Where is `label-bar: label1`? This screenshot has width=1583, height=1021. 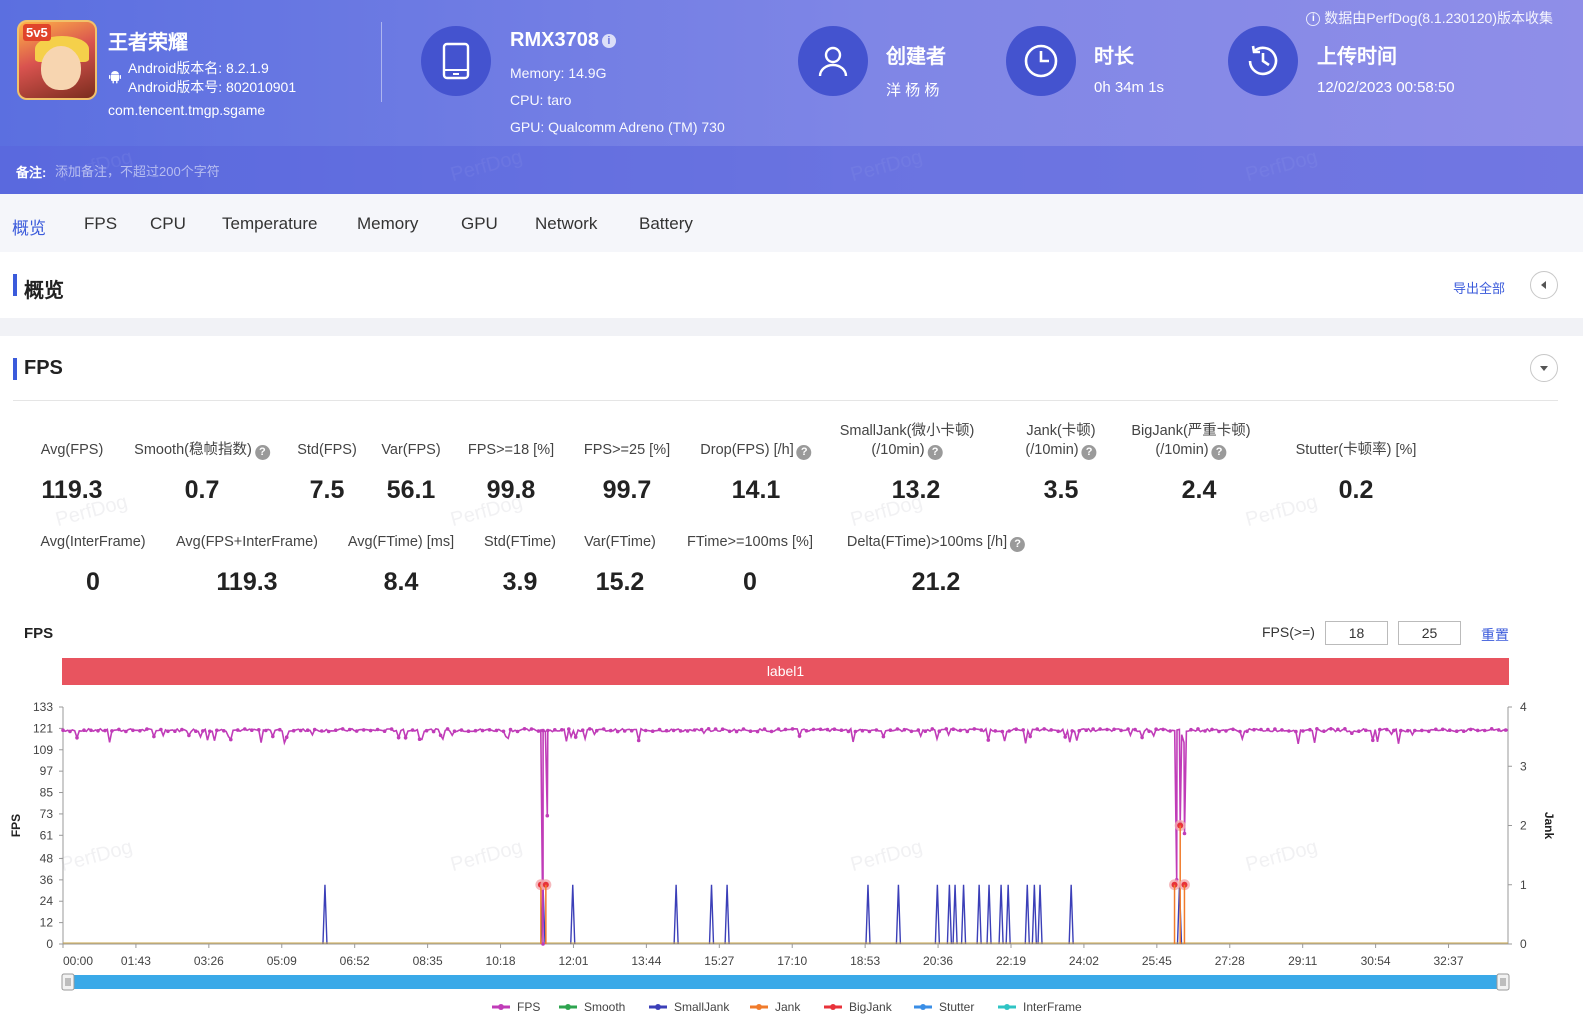 label-bar: label1 is located at coordinates (785, 671).